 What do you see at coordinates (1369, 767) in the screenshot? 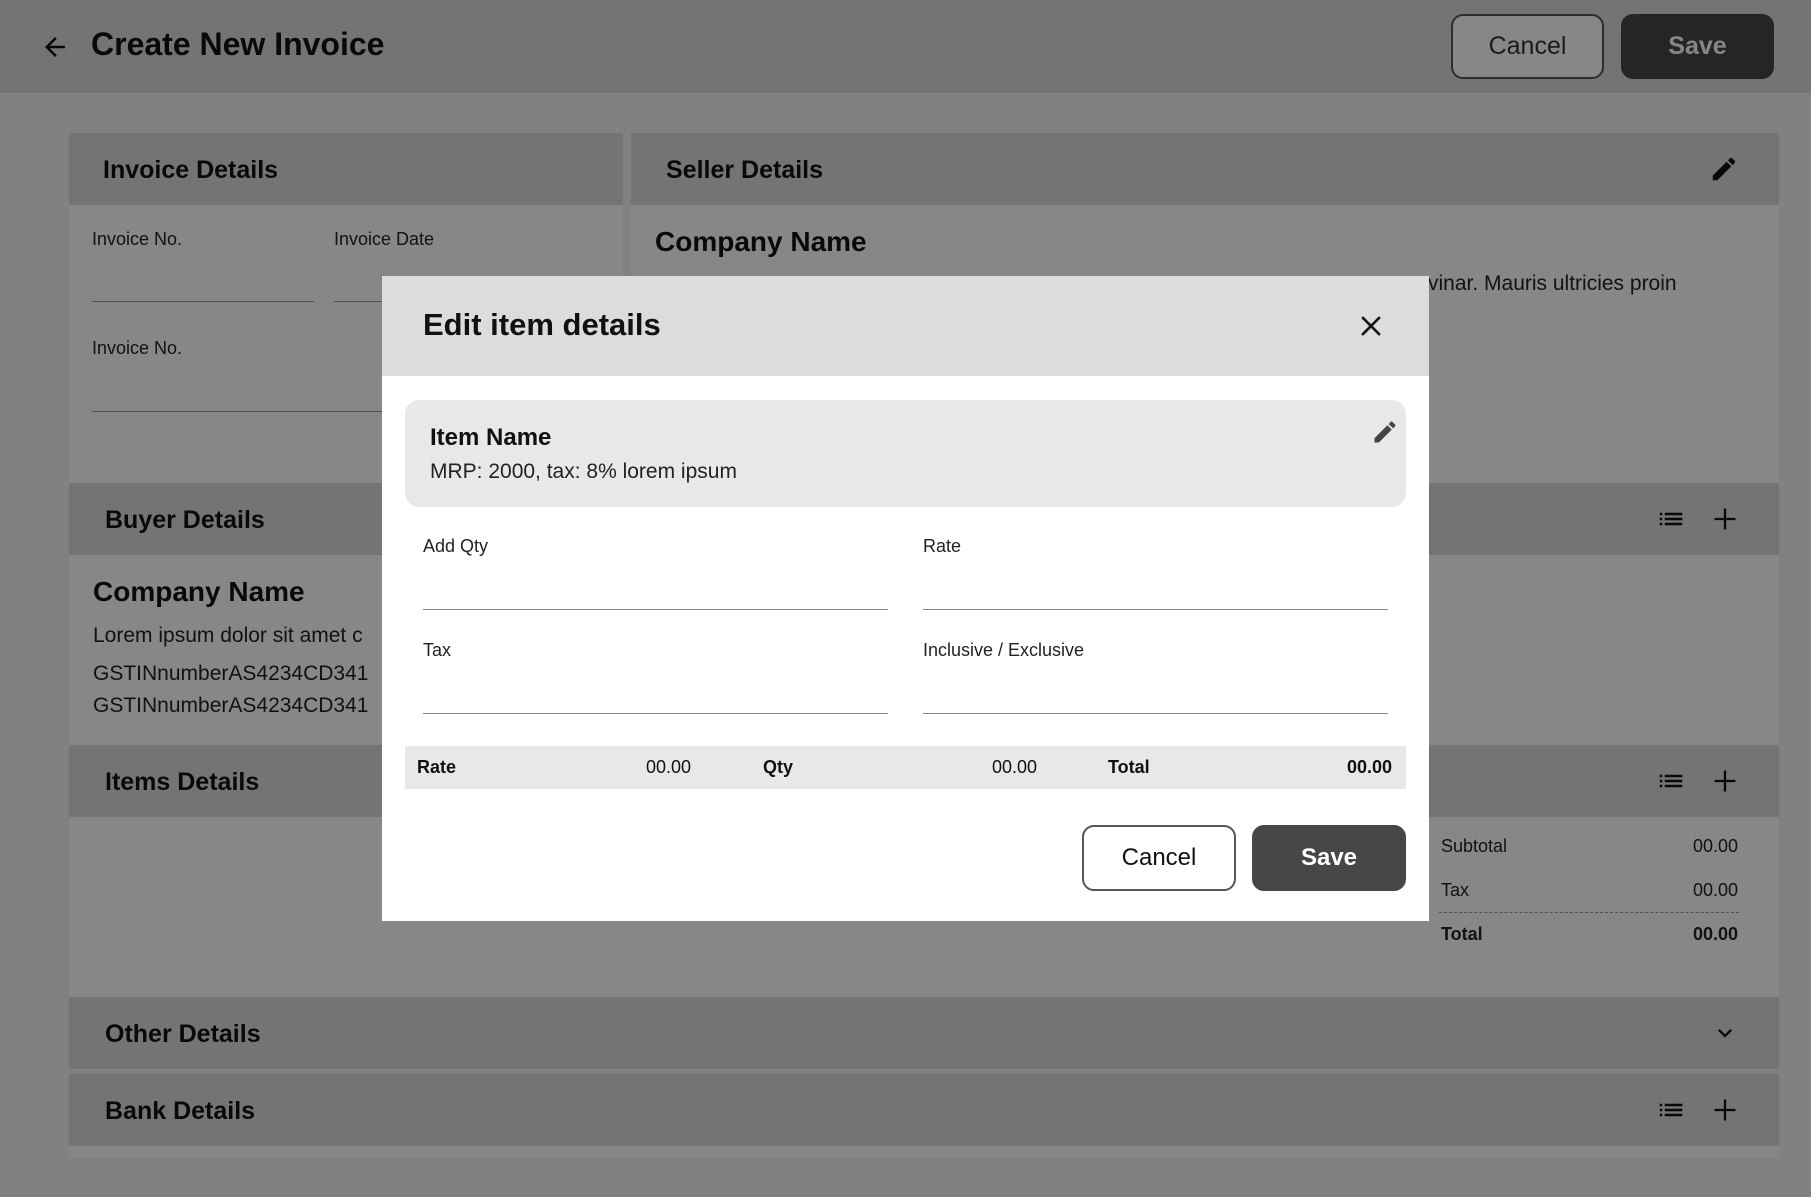
I see `calc-total-value: 00.00` at bounding box center [1369, 767].